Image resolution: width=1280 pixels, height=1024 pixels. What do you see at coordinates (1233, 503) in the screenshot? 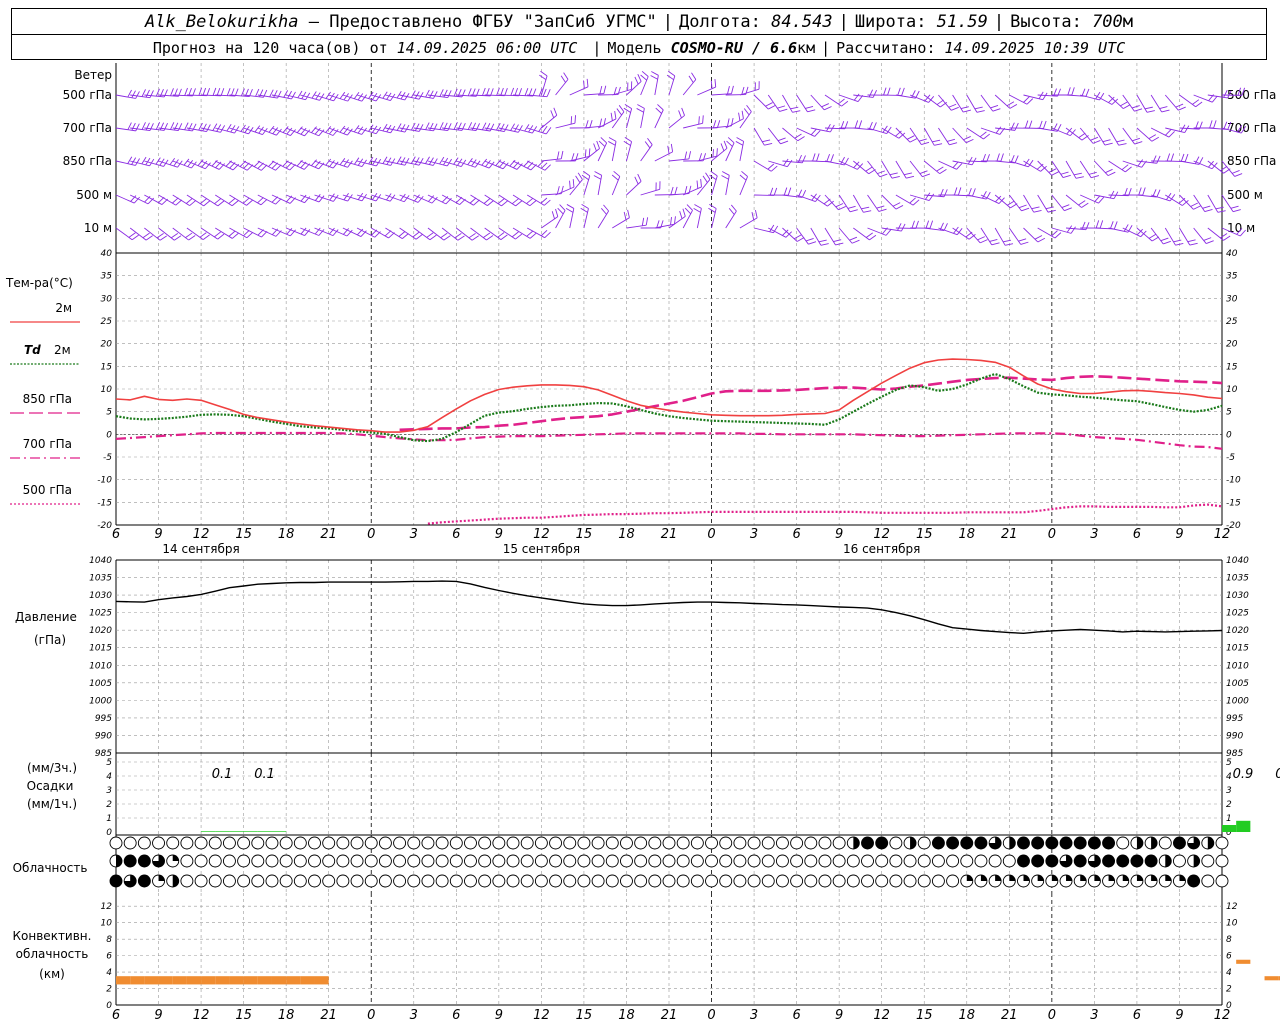
I see `temp-tick-right: -15` at bounding box center [1233, 503].